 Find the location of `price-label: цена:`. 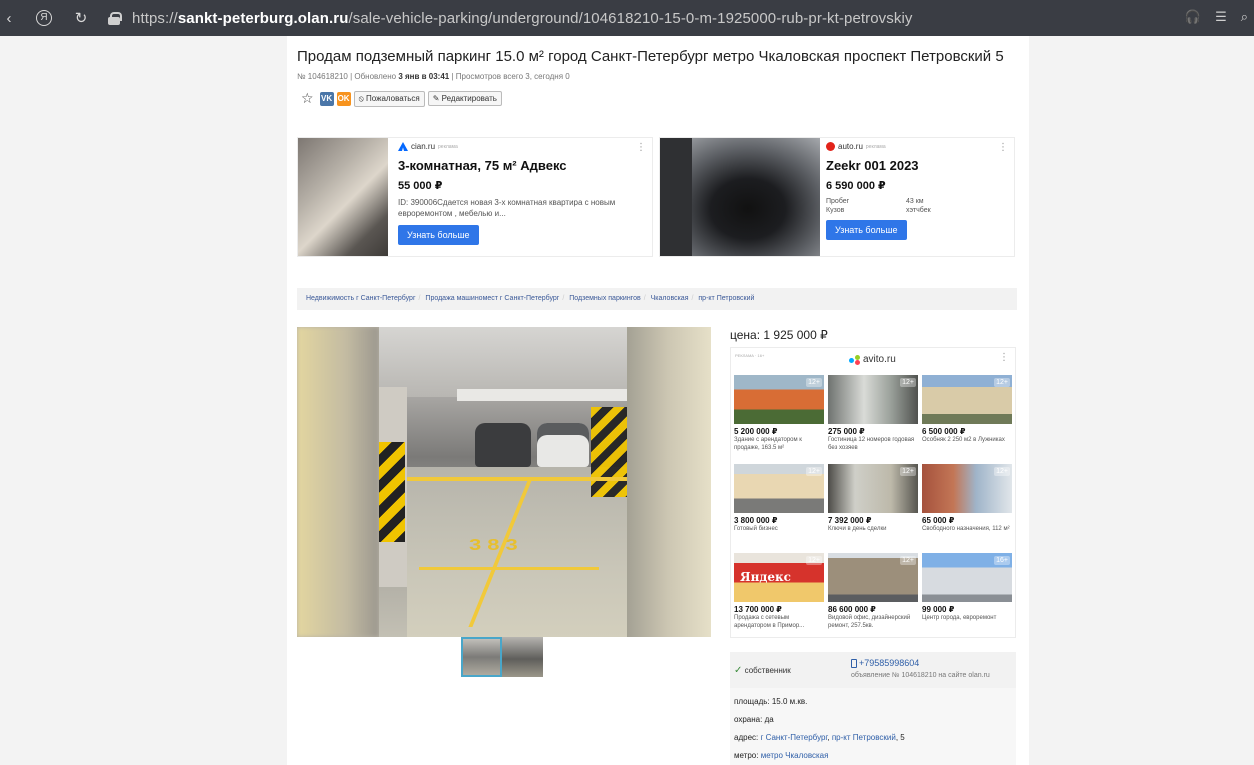

price-label: цена: is located at coordinates (747, 335).